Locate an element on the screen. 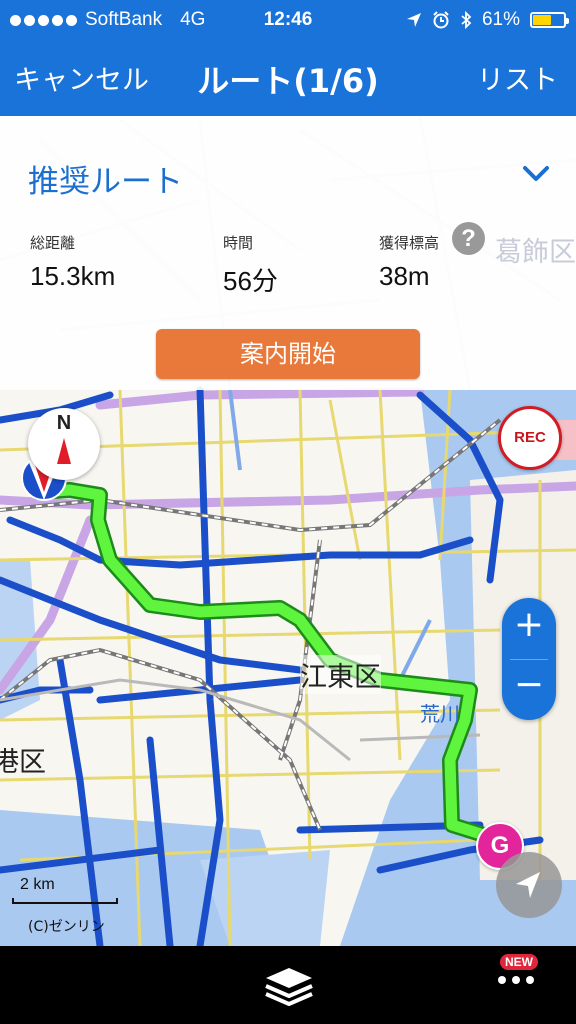 Image resolution: width=576 pixels, height=1024 pixels. compass-needle-icon is located at coordinates (64, 451).